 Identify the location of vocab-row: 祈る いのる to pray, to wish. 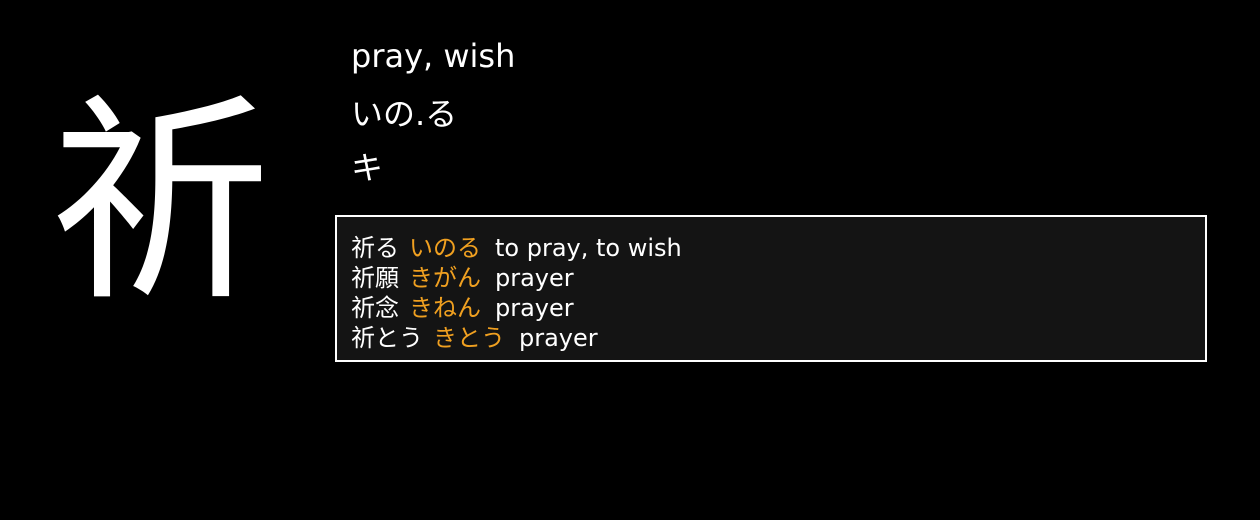
(771, 248).